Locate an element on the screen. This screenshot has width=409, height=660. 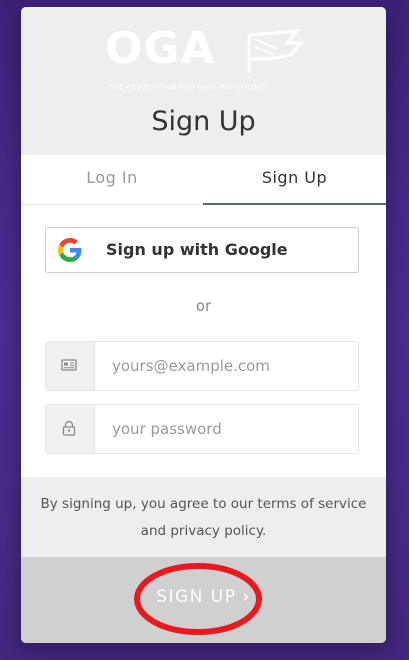
lock-icon is located at coordinates (69, 428).